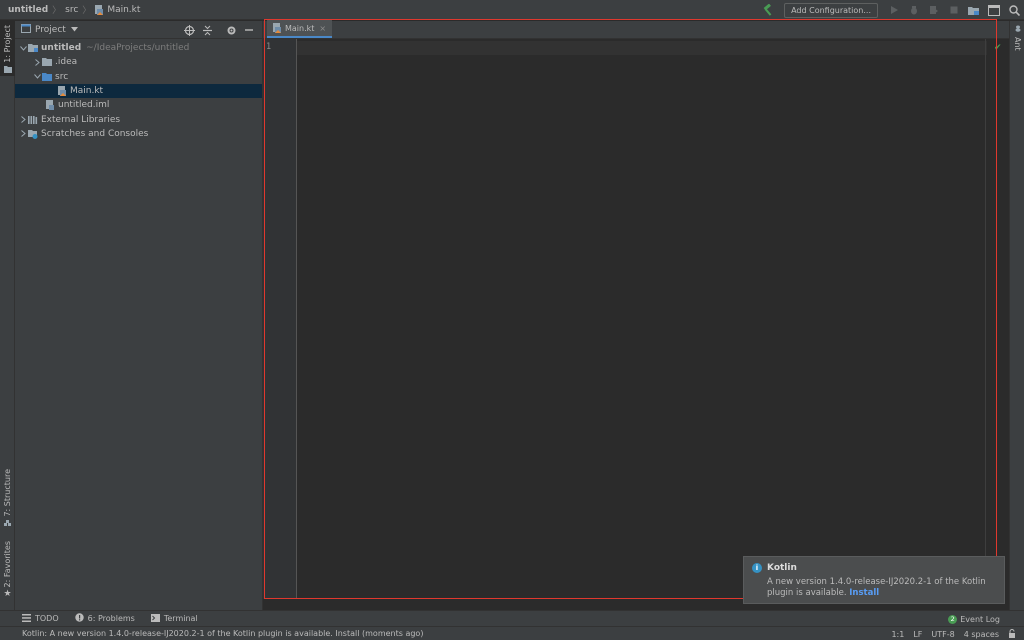 The height and width of the screenshot is (640, 1024). What do you see at coordinates (981, 634) in the screenshot?
I see `indent-setting: 4 spaces` at bounding box center [981, 634].